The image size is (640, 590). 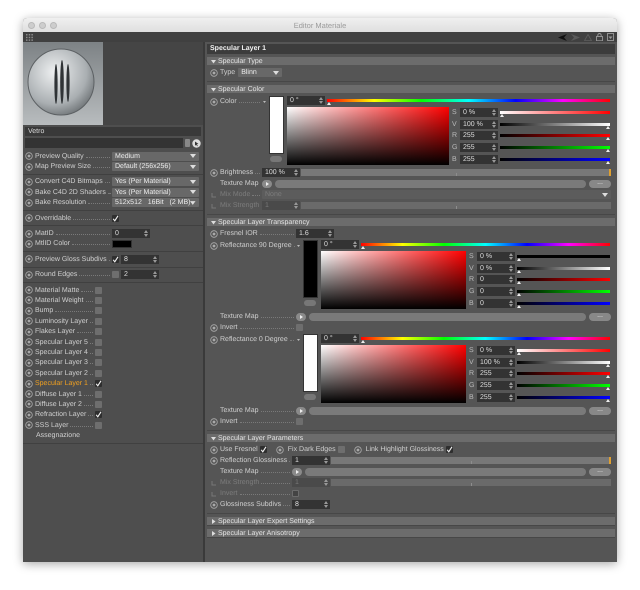 I want to click on text-field, so click(x=104, y=143).